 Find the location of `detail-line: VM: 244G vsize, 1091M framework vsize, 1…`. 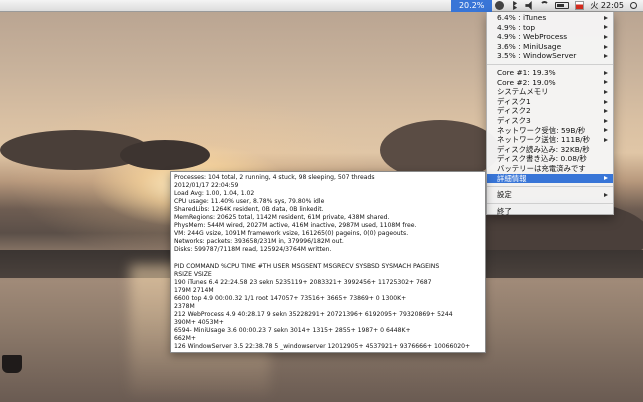

detail-line: VM: 244G vsize, 1091M framework vsize, 1… is located at coordinates (291, 234).